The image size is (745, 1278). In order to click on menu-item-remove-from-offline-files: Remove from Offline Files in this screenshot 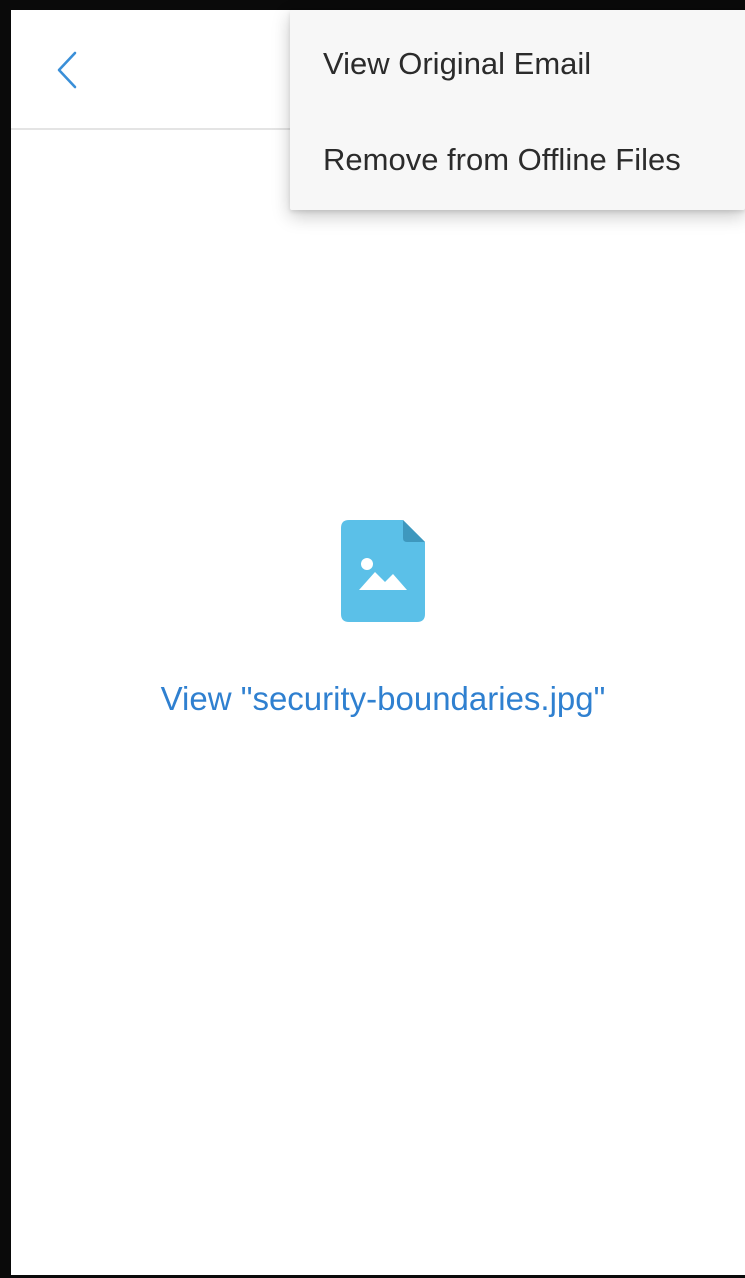, I will do `click(517, 160)`.